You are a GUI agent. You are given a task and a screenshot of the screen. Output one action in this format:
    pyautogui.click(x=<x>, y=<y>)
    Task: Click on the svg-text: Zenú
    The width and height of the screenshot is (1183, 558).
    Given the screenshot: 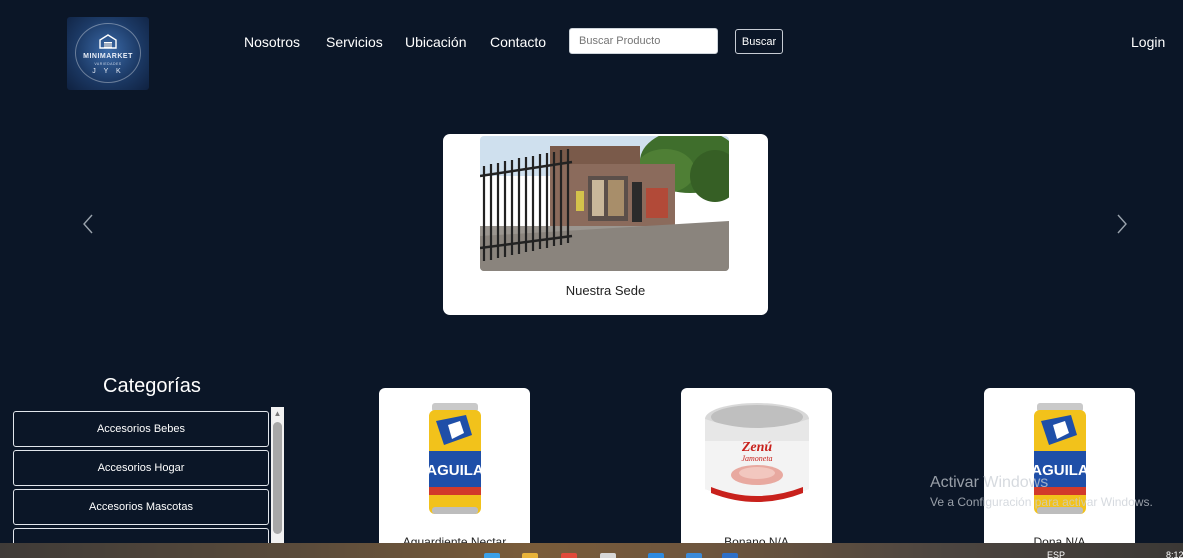 What is the action you would take?
    pyautogui.click(x=757, y=447)
    